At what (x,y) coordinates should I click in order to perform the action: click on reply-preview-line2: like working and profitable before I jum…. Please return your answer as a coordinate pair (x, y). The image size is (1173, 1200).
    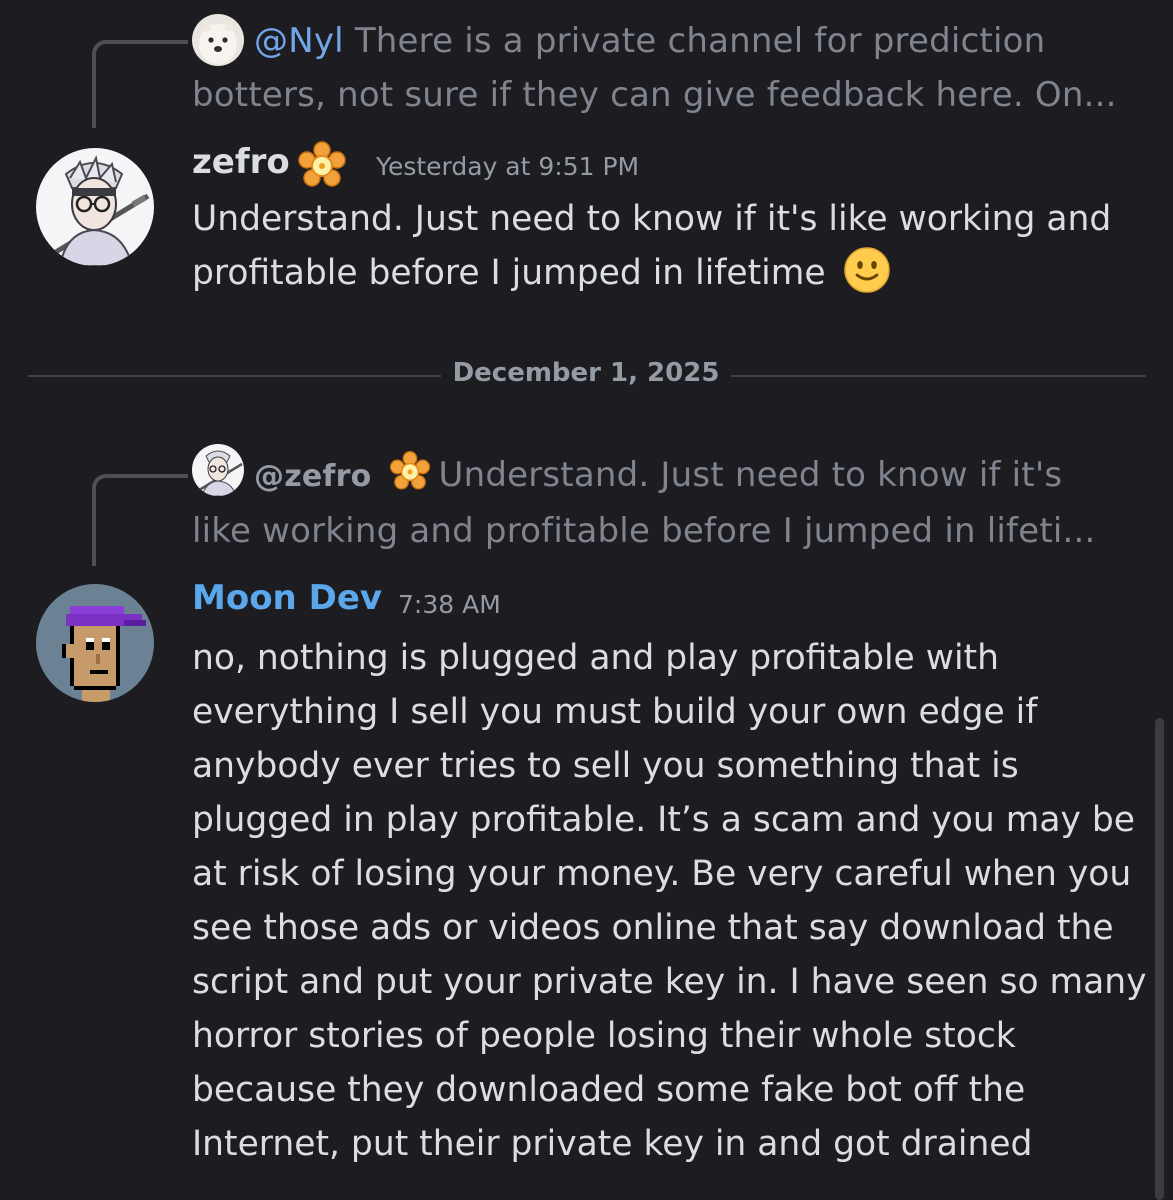
    Looking at the image, I should click on (667, 531).